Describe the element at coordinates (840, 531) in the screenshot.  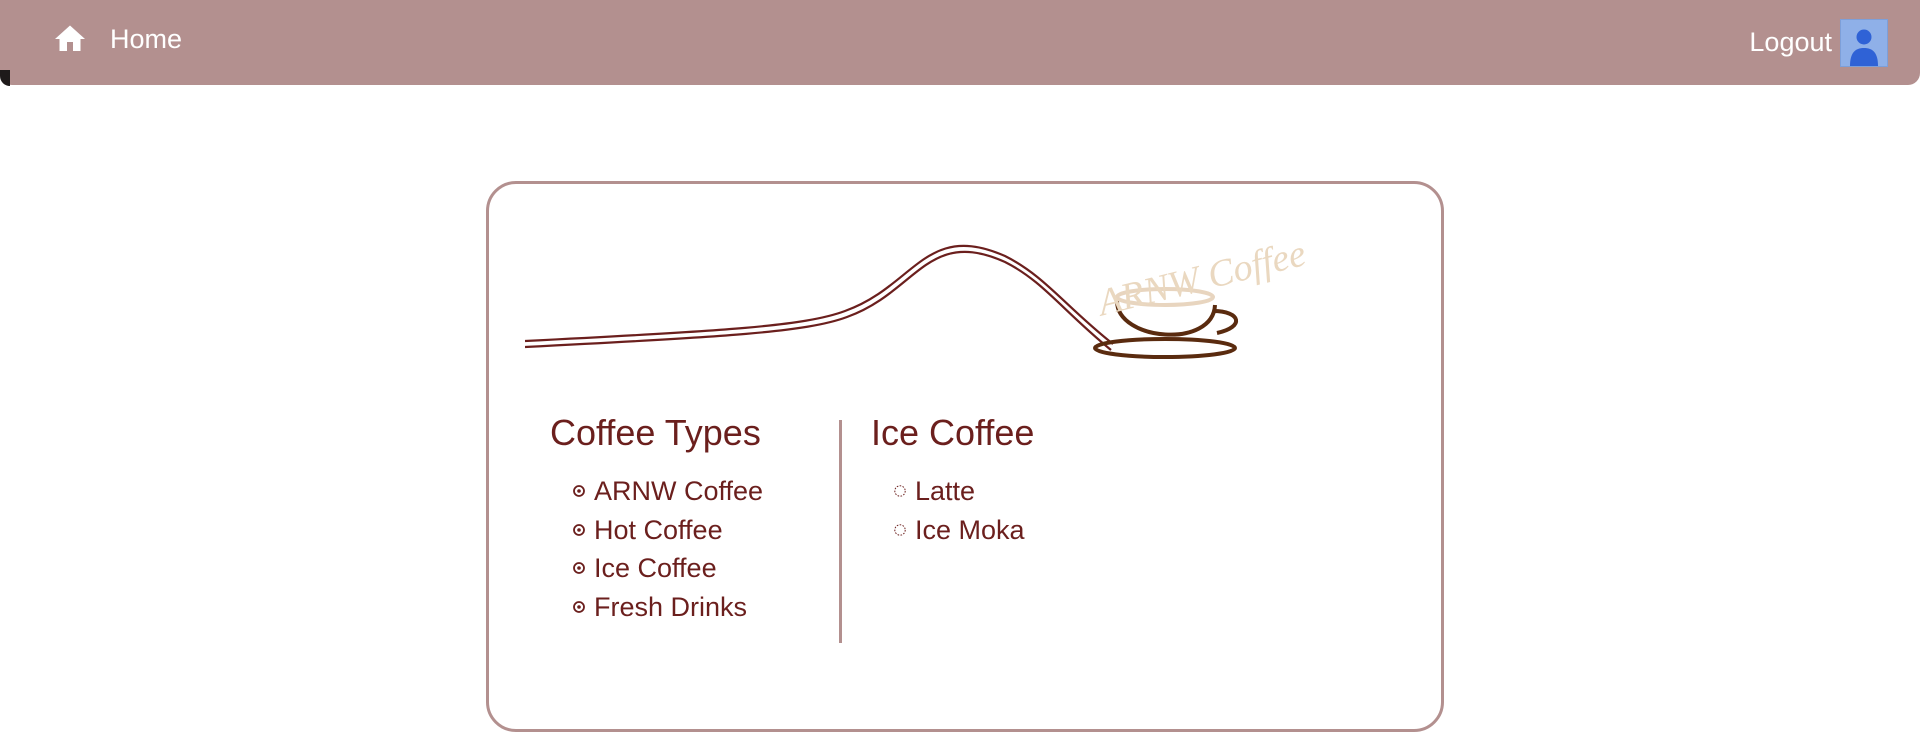
I see `column-divider` at that location.